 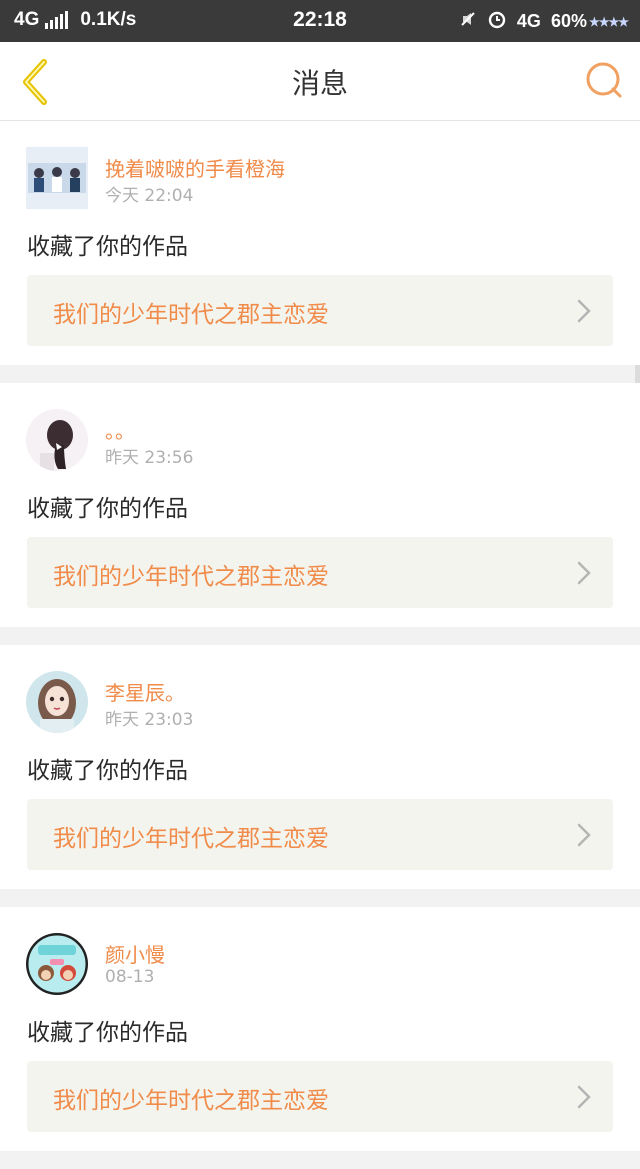 I want to click on message-time: 今天 22:04, so click(x=149, y=196).